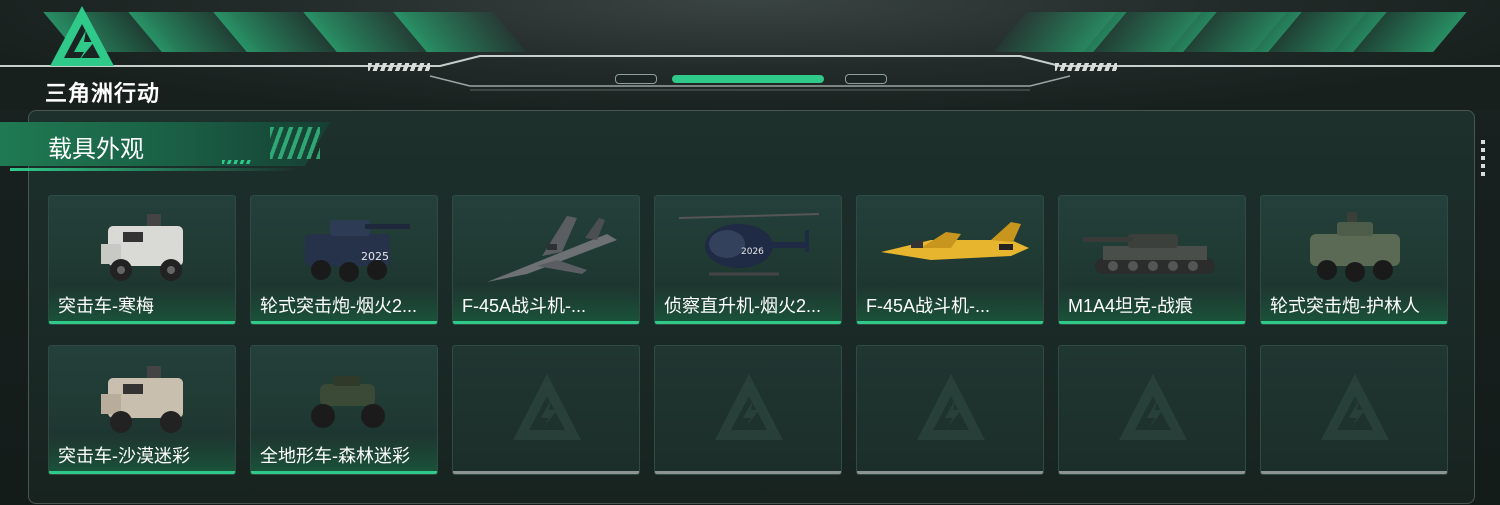 Image resolution: width=1500 pixels, height=505 pixels. What do you see at coordinates (96, 149) in the screenshot?
I see `section-title: 载具外观` at bounding box center [96, 149].